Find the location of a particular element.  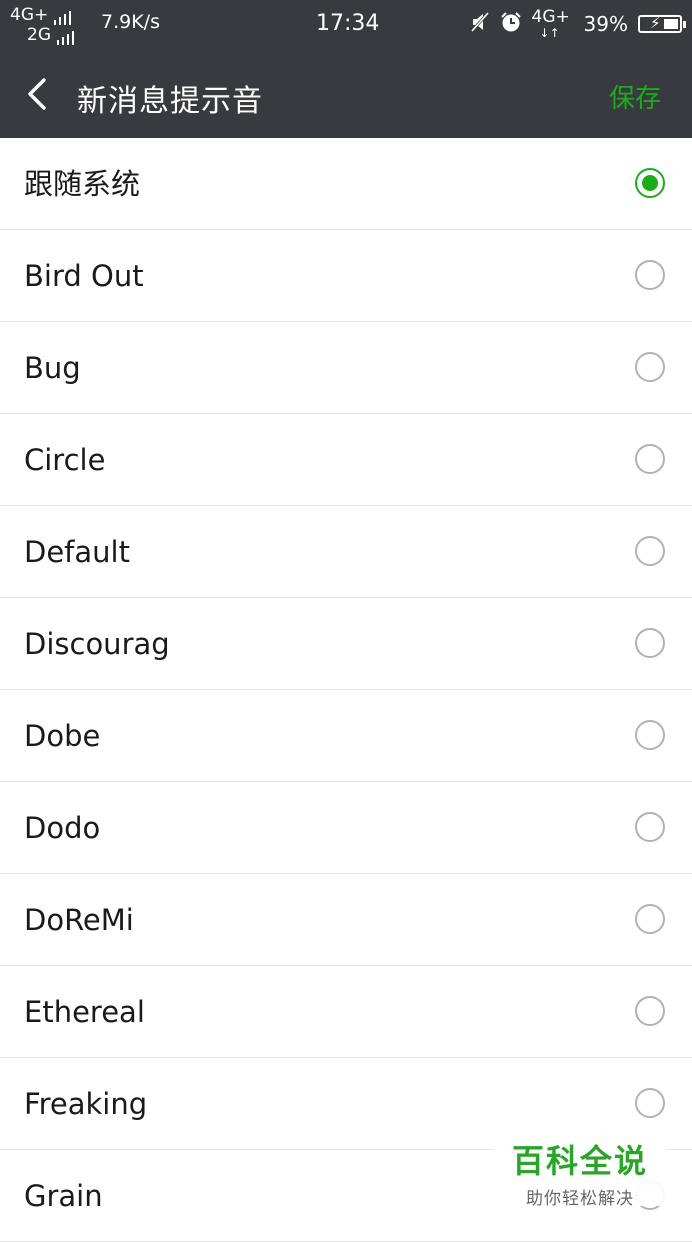

sound-option-label: 跟随系统 is located at coordinates (82, 184).